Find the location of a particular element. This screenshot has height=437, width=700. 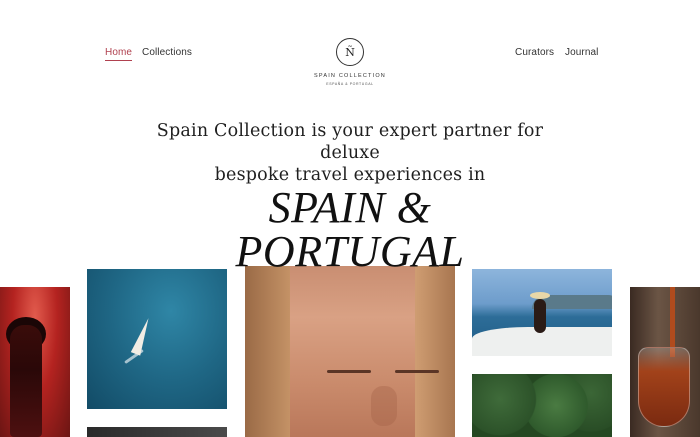

gallery-photo-partial is located at coordinates (157, 432).